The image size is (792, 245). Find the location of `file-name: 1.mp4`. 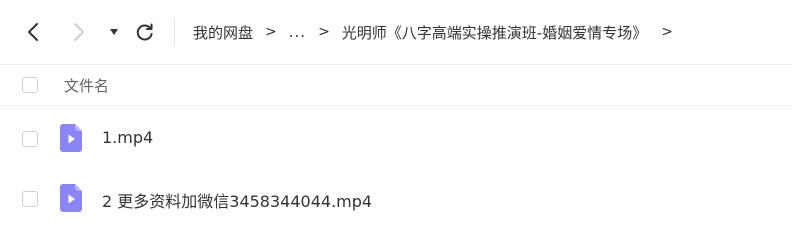

file-name: 1.mp4 is located at coordinates (127, 137).